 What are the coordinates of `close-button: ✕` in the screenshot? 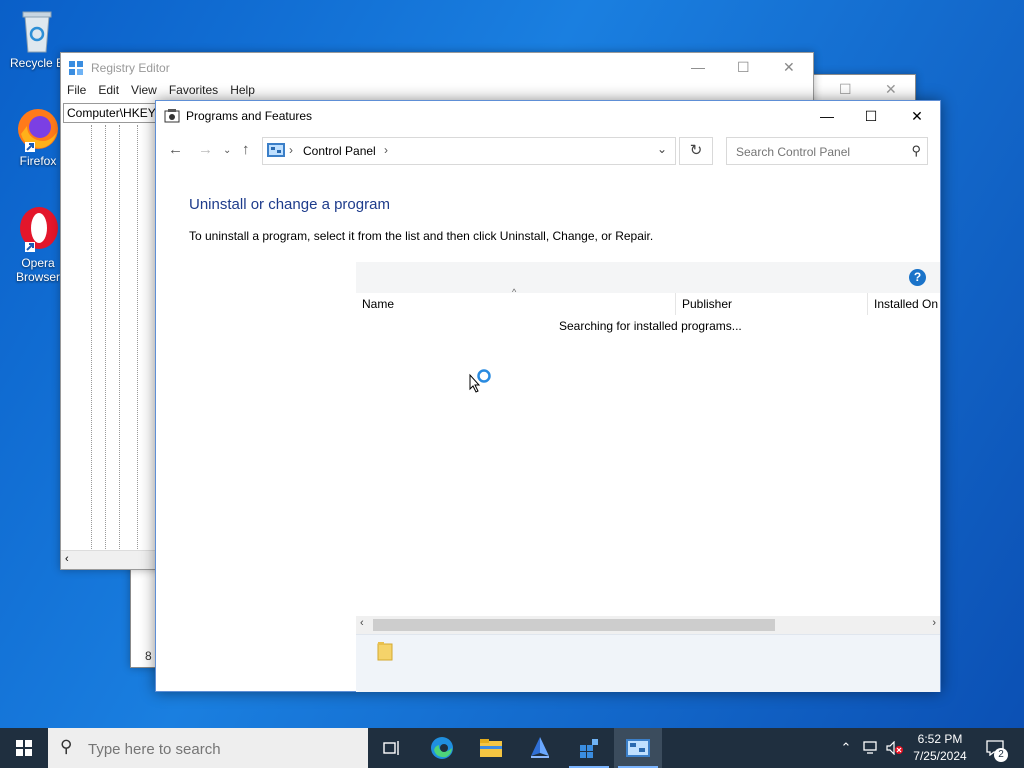 It's located at (917, 116).